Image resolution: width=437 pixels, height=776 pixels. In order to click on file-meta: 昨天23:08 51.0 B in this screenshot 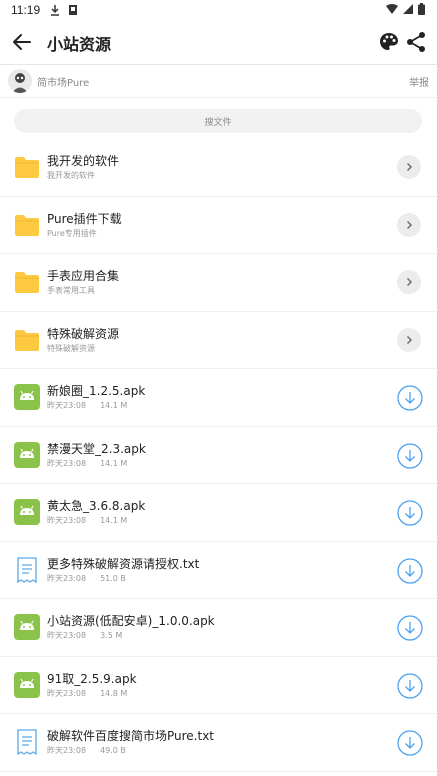, I will do `click(86, 578)`.